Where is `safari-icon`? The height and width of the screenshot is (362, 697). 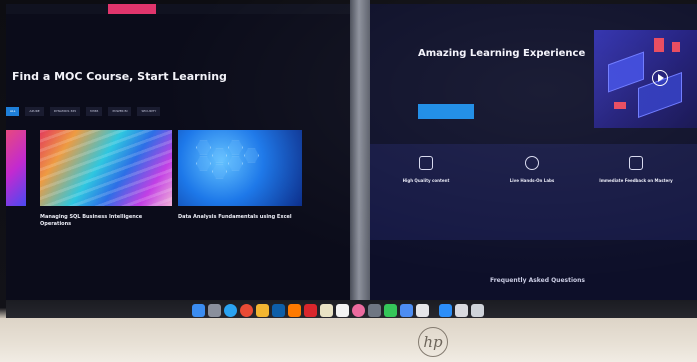
safari-icon is located at coordinates (230, 310).